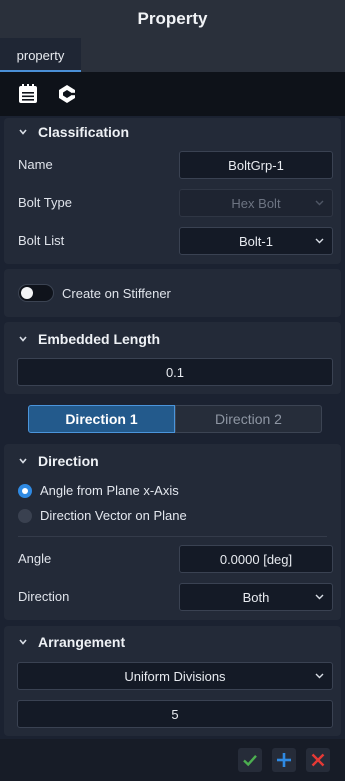  Describe the element at coordinates (68, 461) in the screenshot. I see `direction-title: Direction` at that location.